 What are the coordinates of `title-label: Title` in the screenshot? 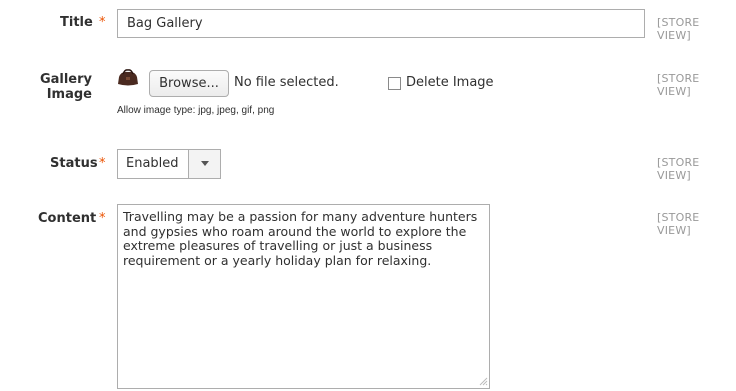 It's located at (76, 22).